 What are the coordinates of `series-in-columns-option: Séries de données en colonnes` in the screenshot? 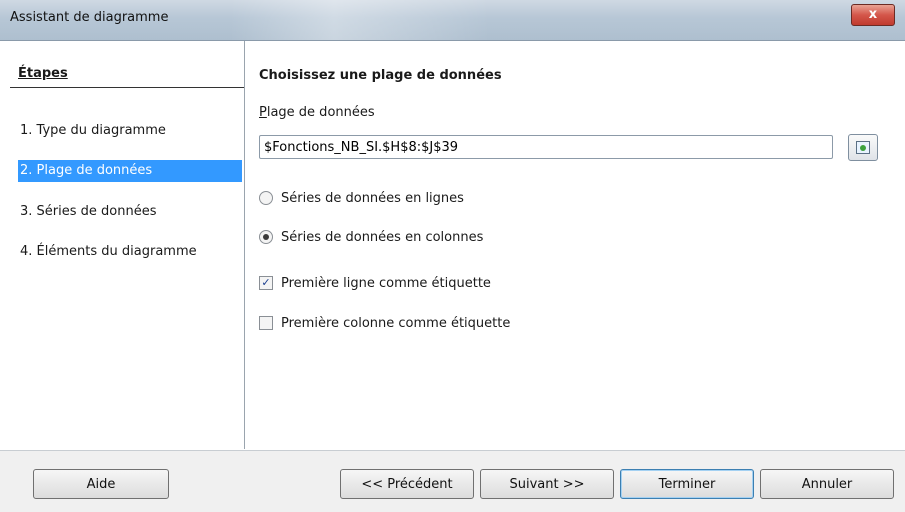 It's located at (371, 238).